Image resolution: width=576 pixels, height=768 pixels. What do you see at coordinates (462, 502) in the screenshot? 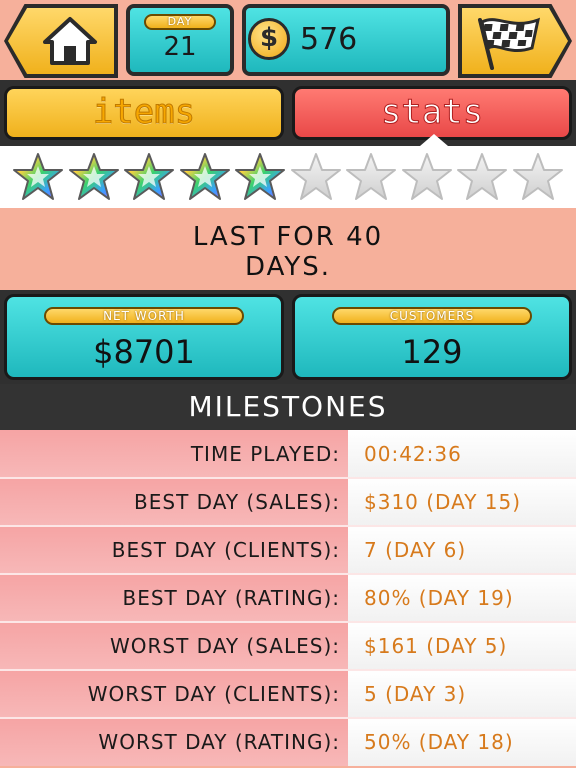
I see `milestone-value: $310 (DAY 15)` at bounding box center [462, 502].